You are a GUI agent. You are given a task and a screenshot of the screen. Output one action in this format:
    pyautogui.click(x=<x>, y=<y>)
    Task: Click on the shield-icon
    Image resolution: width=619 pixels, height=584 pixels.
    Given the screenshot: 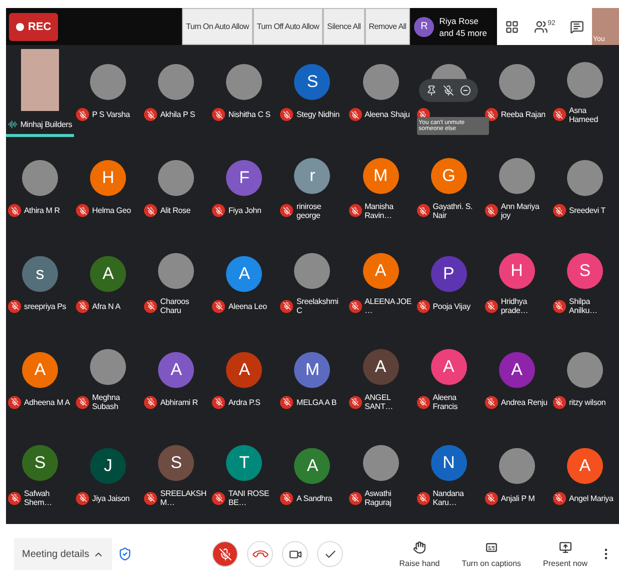 What is the action you would take?
    pyautogui.click(x=125, y=554)
    